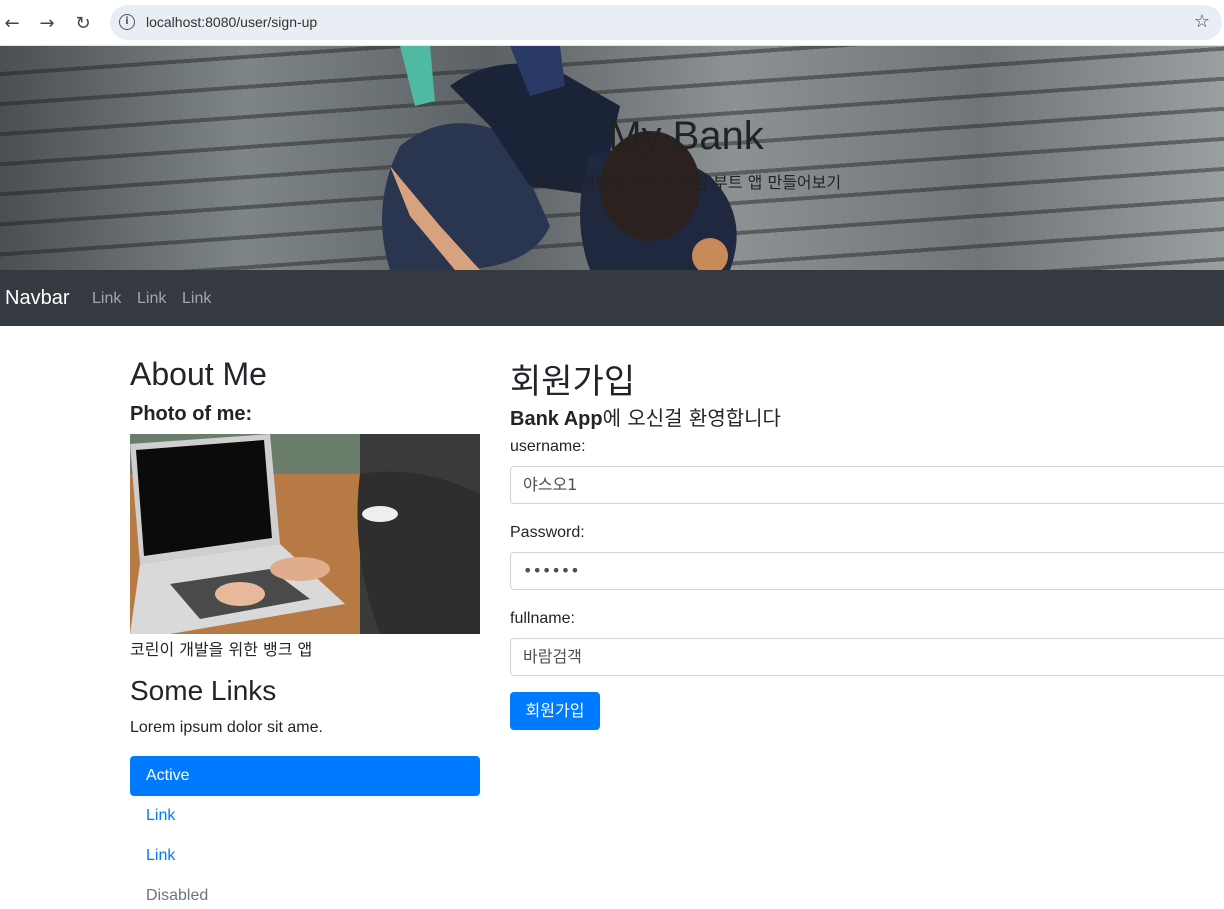  What do you see at coordinates (548, 446) in the screenshot?
I see `username-label: username:` at bounding box center [548, 446].